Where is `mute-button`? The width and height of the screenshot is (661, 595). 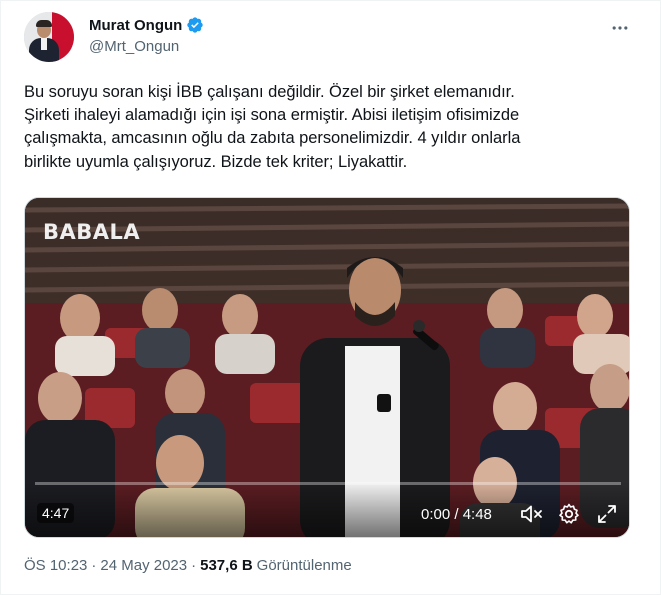 mute-button is located at coordinates (532, 514).